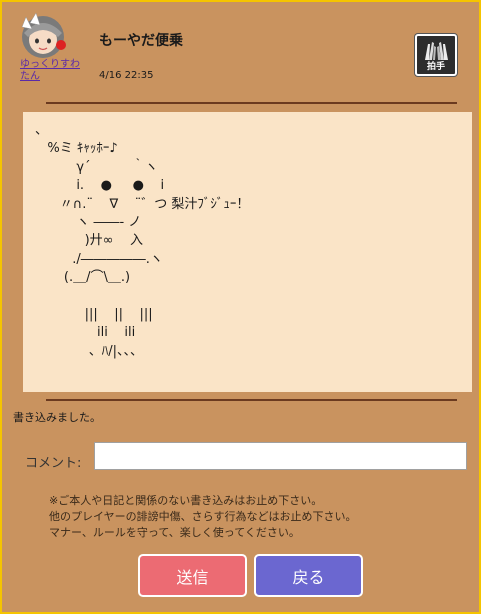  I want to click on ascii-art-line: 、ﾊ/|、、、, so click(89, 351).